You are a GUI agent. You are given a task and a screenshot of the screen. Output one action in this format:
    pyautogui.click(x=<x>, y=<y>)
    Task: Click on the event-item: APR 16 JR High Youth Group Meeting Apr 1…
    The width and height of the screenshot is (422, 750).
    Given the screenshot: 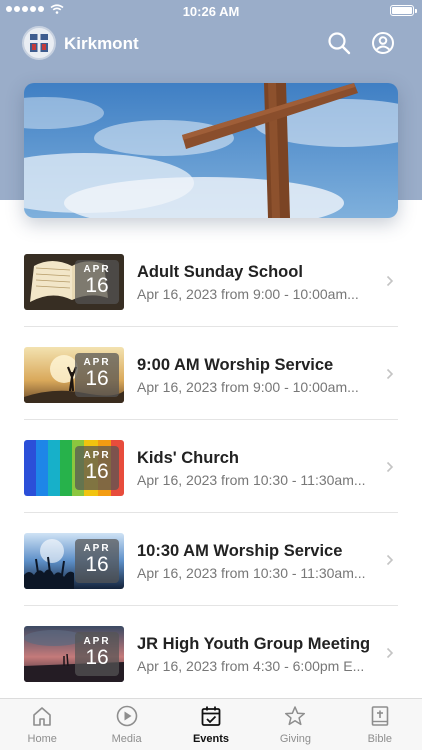 What is the action you would take?
    pyautogui.click(x=211, y=652)
    